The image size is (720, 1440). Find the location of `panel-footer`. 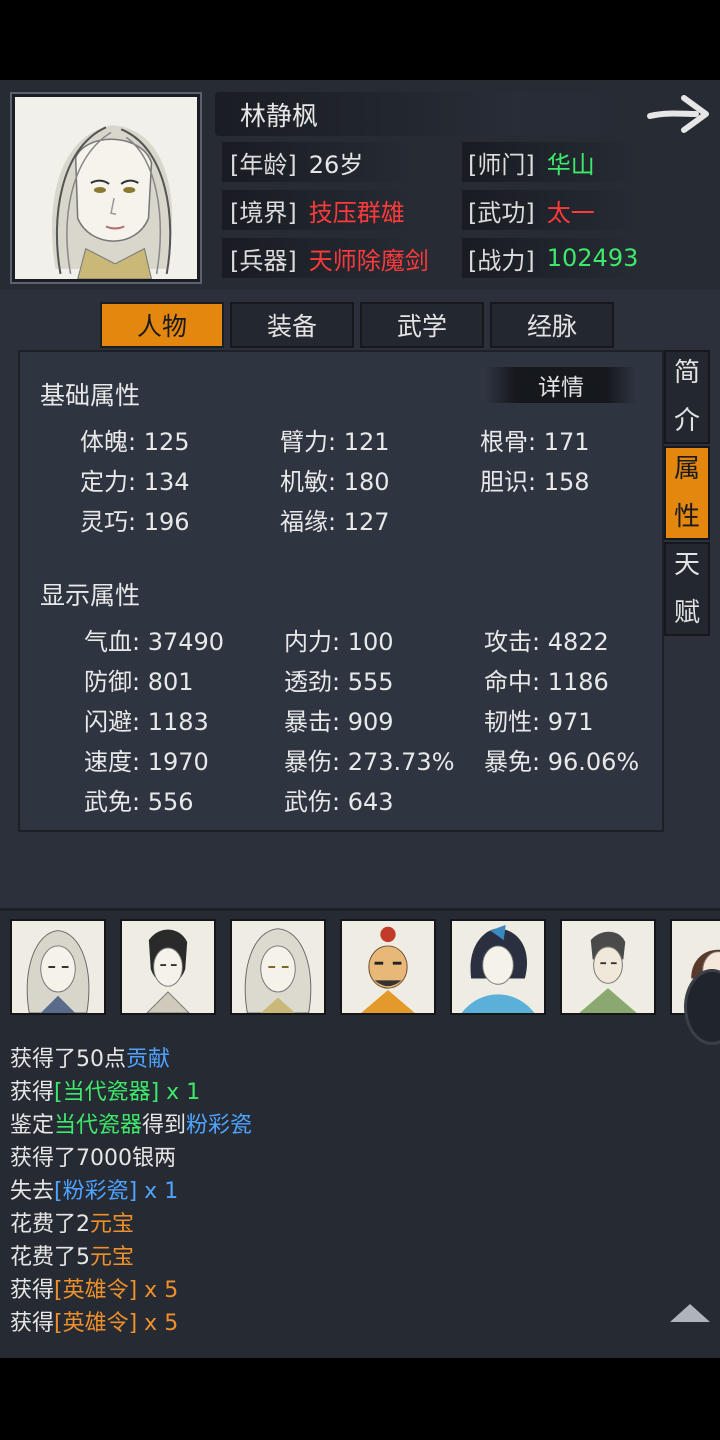

panel-footer is located at coordinates (360, 882).